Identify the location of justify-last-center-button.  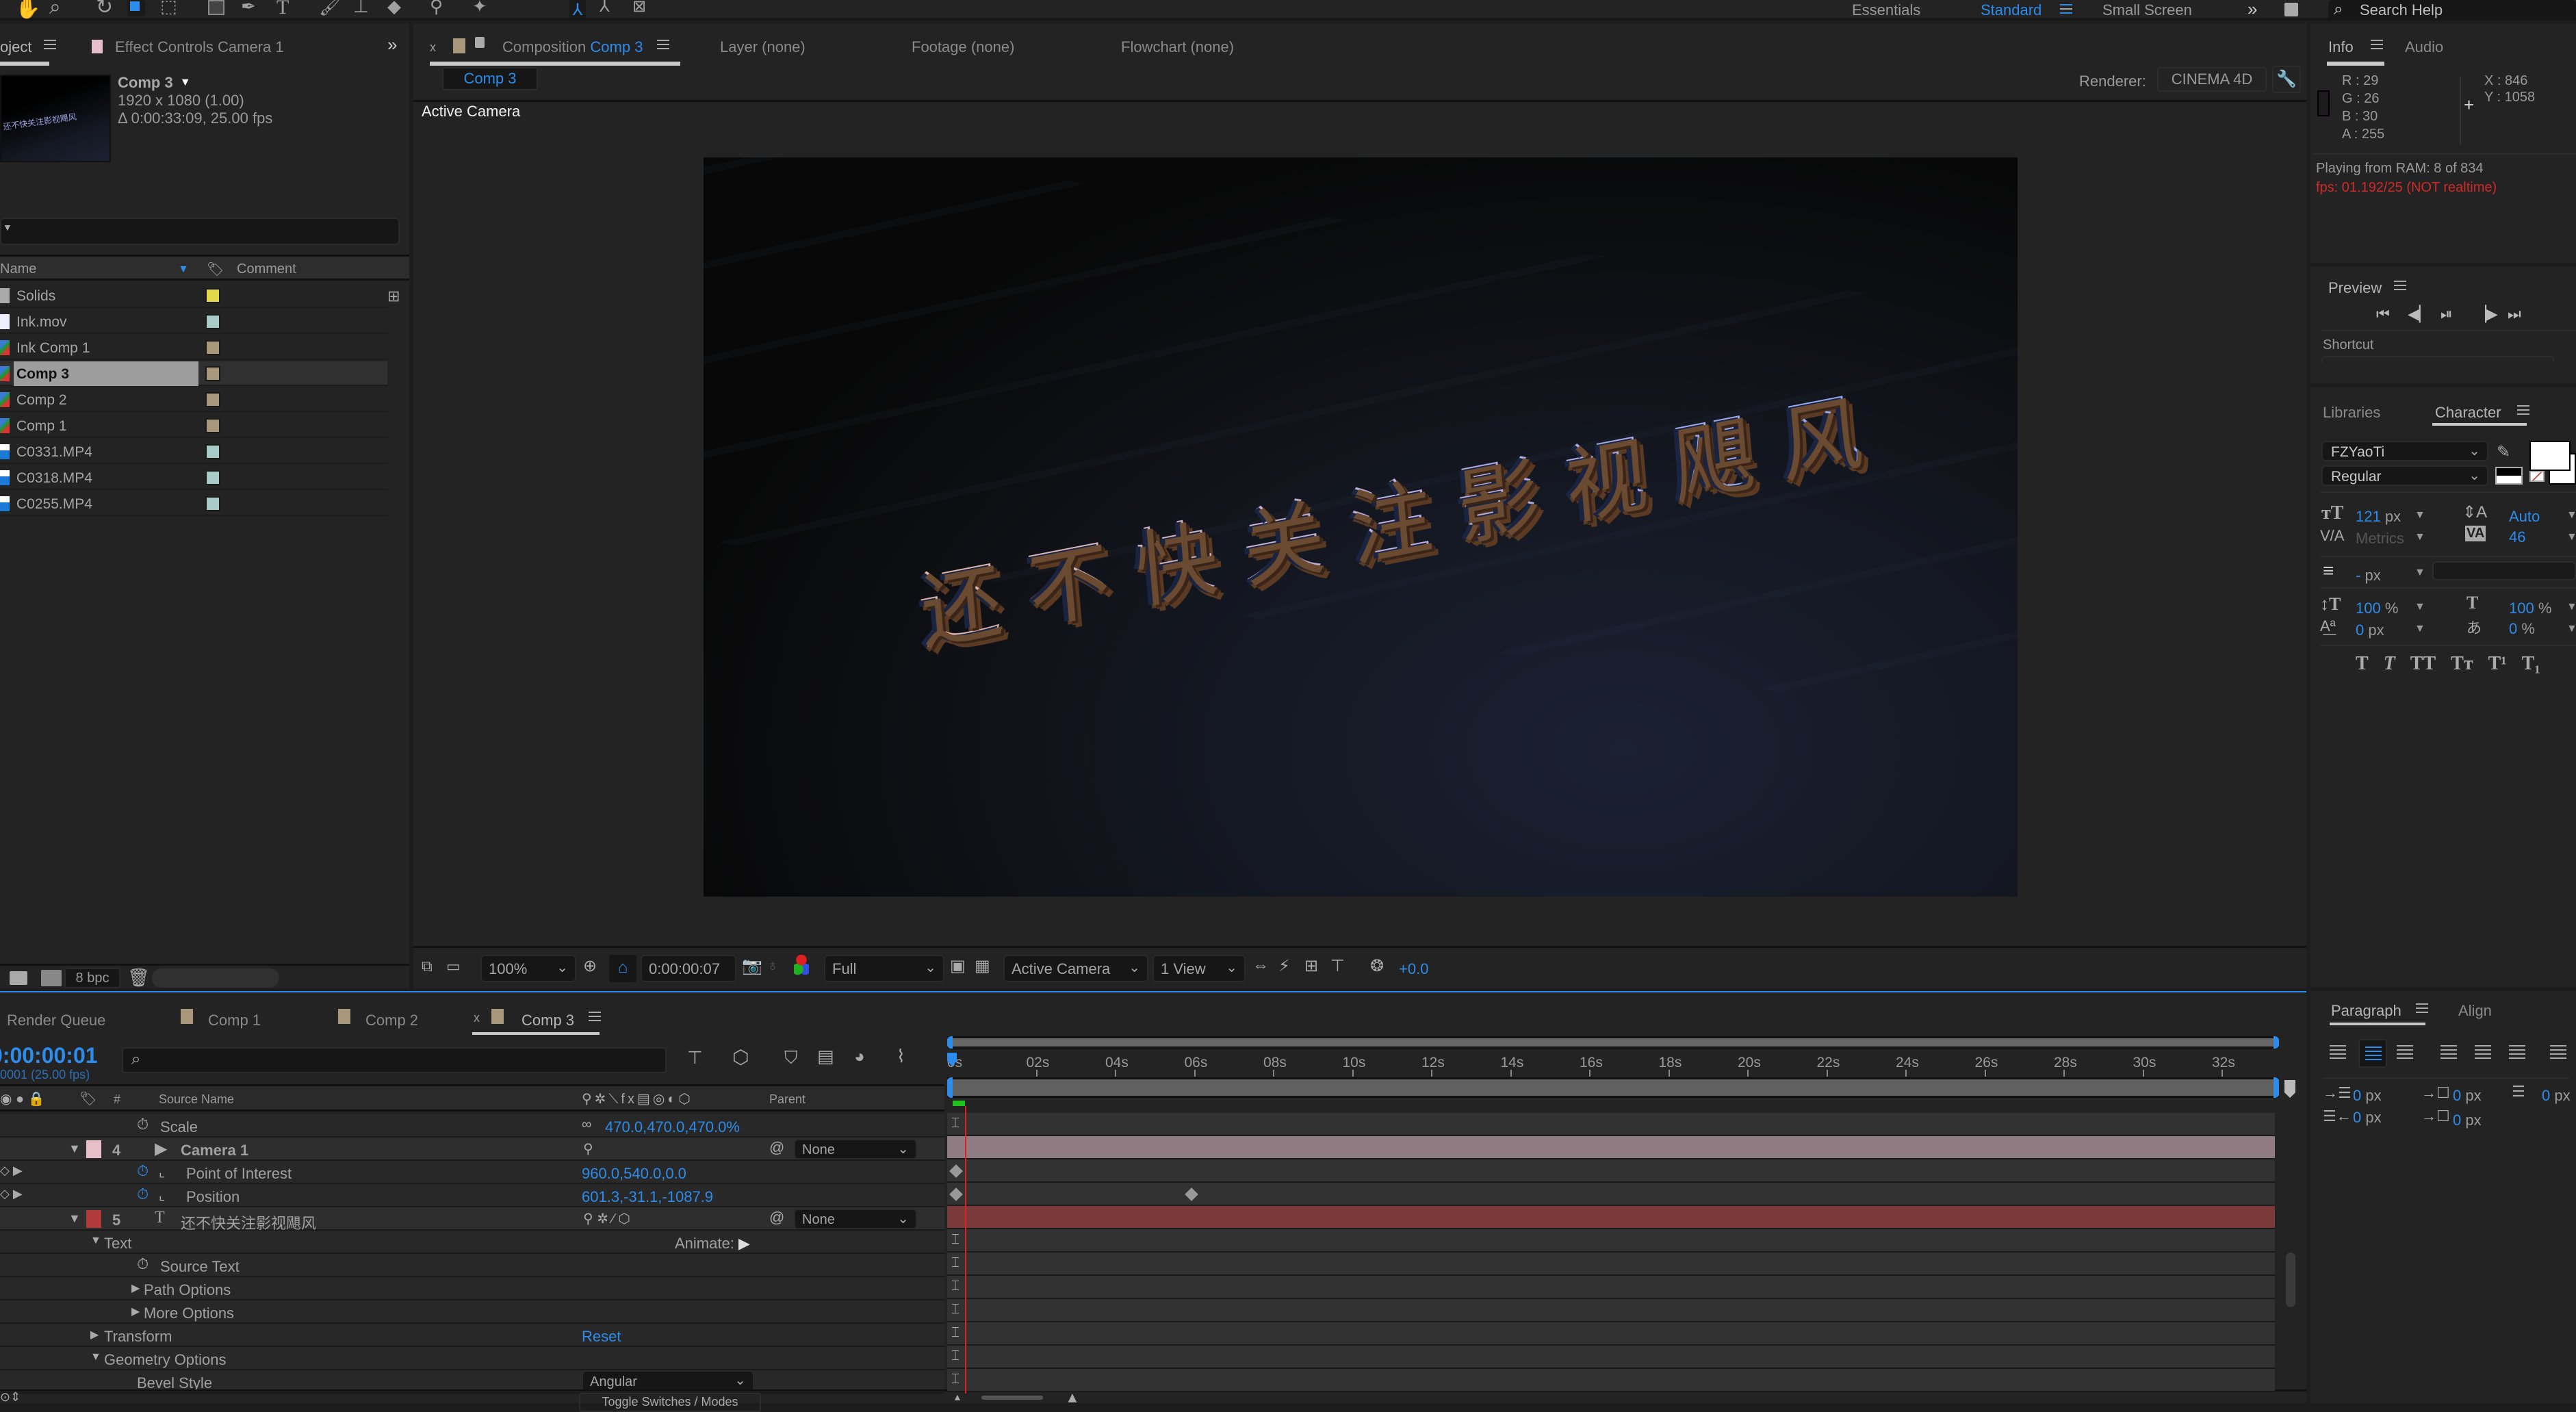
(2483, 1053).